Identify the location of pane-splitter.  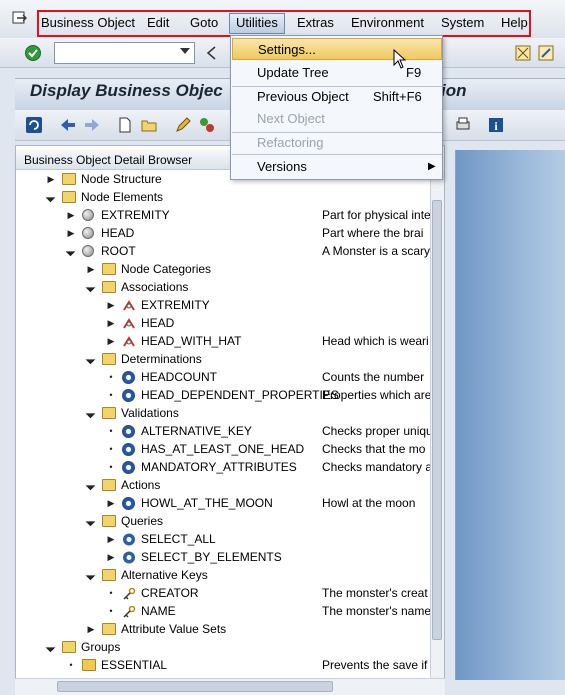
(450, 420).